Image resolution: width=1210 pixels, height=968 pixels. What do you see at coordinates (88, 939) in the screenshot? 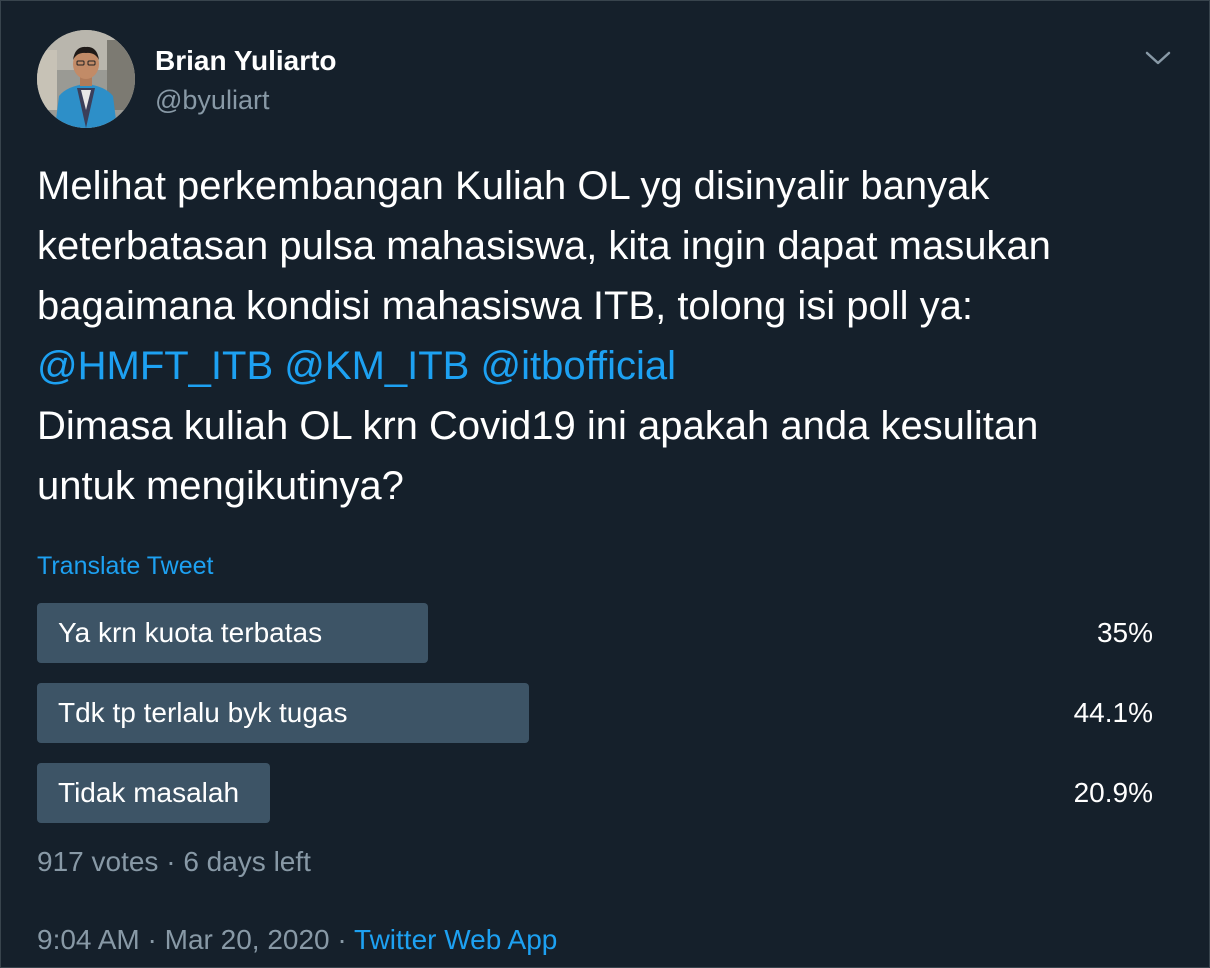
I see `tweet-time: 9:04 AM` at bounding box center [88, 939].